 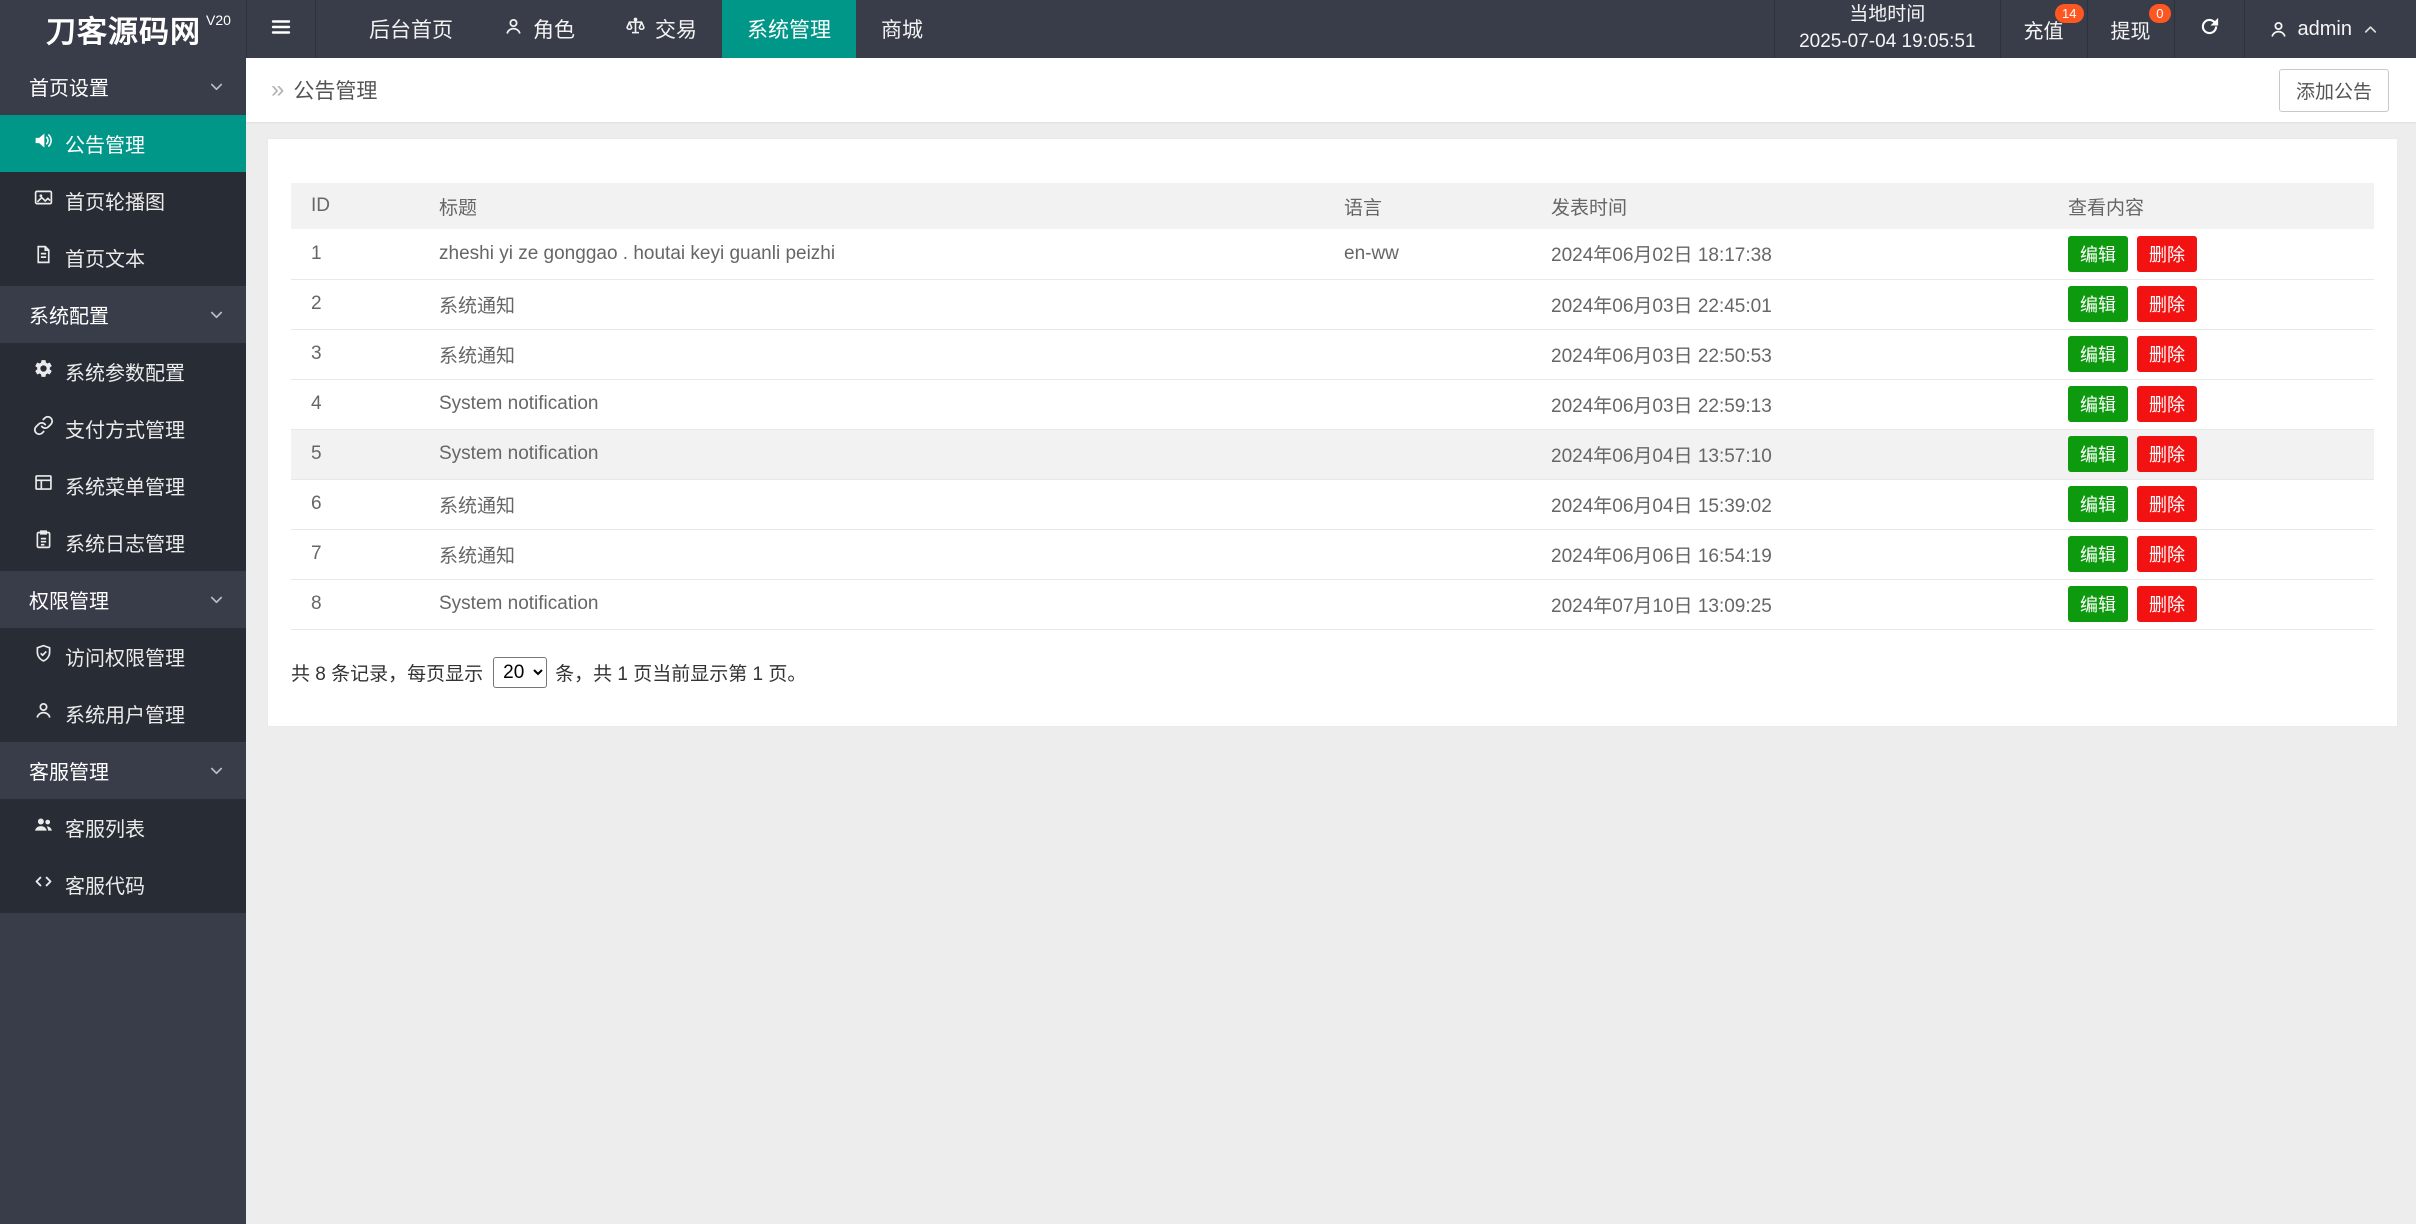 I want to click on cell-id: 4, so click(x=355, y=404).